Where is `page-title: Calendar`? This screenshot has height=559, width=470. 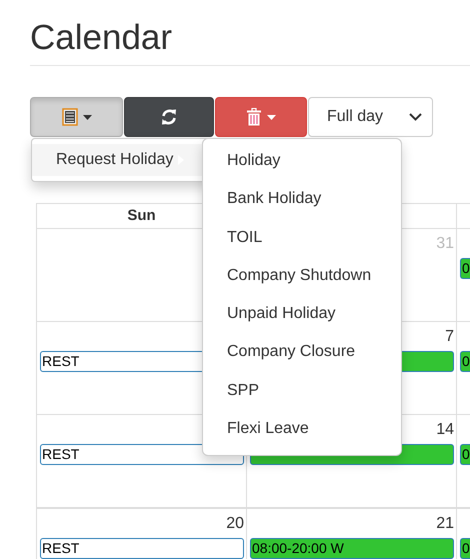
page-title: Calendar is located at coordinates (101, 37).